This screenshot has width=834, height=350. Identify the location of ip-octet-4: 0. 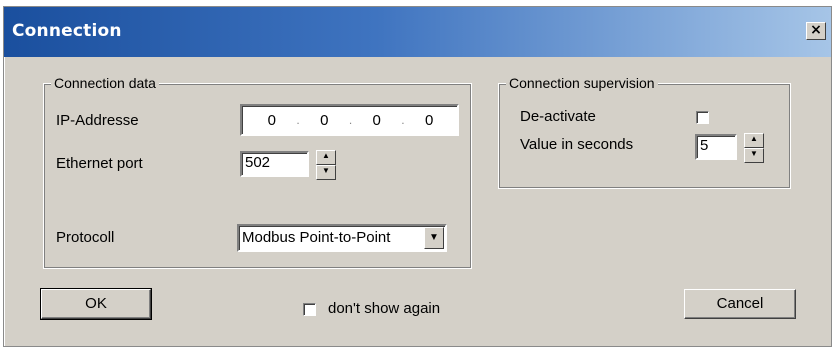
(429, 120).